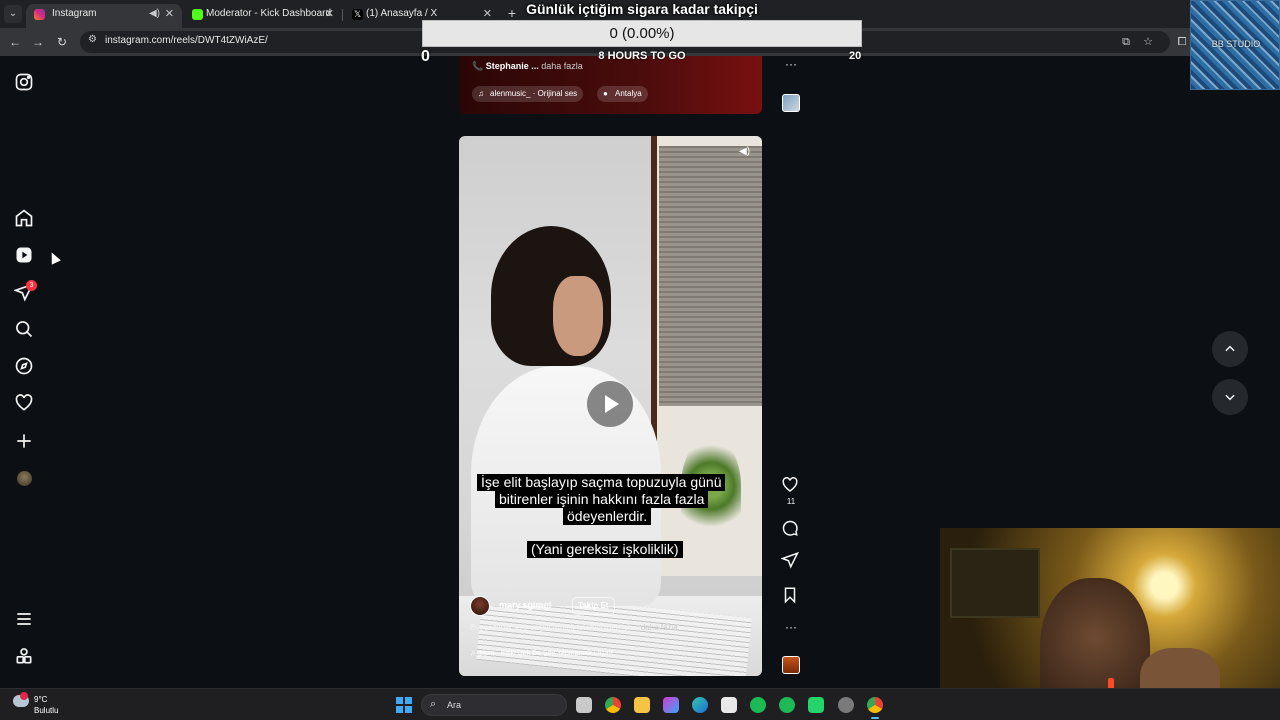 This screenshot has width=1280, height=720. What do you see at coordinates (601, 482) in the screenshot?
I see `subtitle-line-1: İşe elit başlayıp saçma topuzuyla günü` at bounding box center [601, 482].